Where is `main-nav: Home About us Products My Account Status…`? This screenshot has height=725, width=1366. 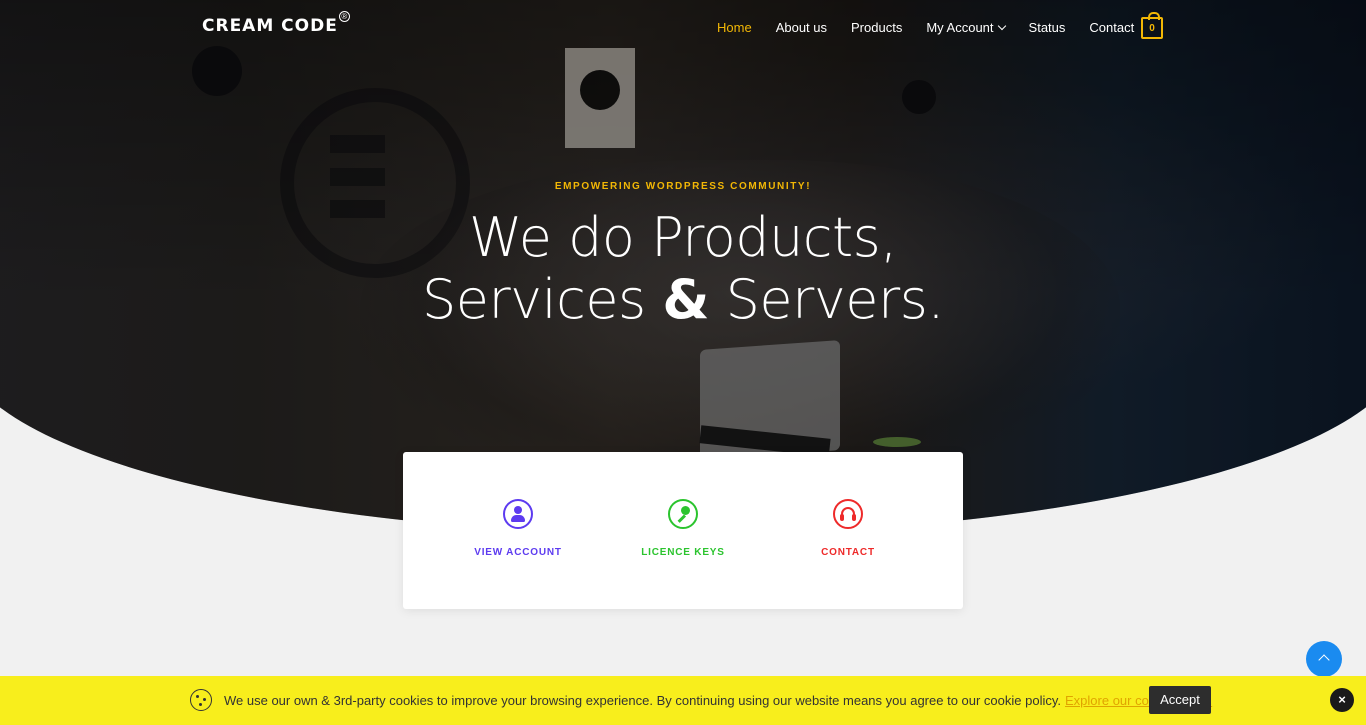 main-nav: Home About us Products My Account Status… is located at coordinates (937, 27).